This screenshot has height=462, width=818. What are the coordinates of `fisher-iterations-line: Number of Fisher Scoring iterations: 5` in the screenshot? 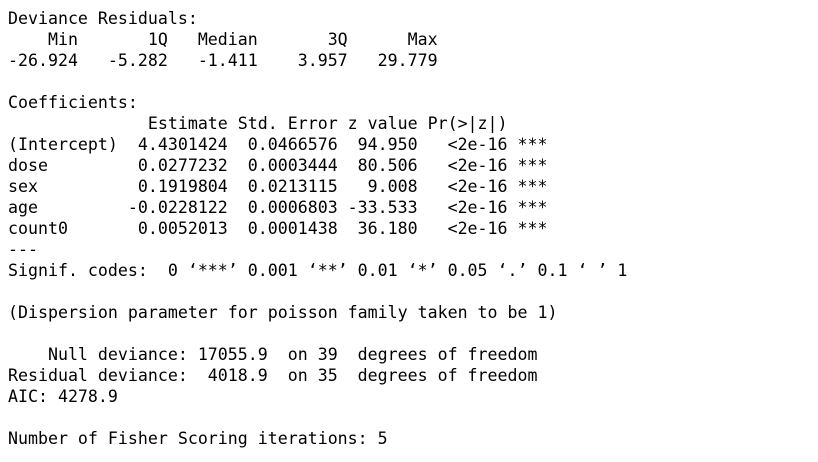 It's located at (198, 438).